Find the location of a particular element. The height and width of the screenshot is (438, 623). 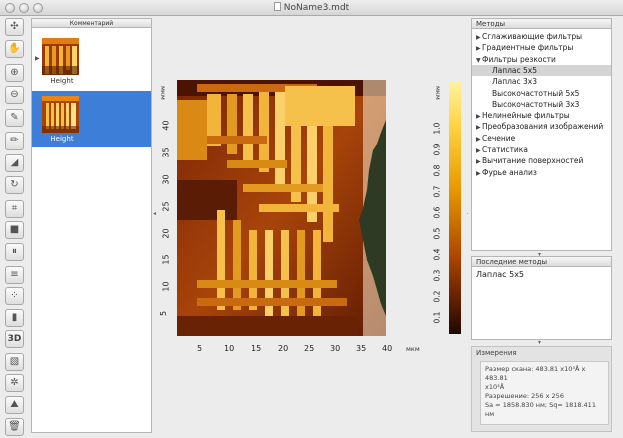

x-tick-label: 15 is located at coordinates (256, 348).